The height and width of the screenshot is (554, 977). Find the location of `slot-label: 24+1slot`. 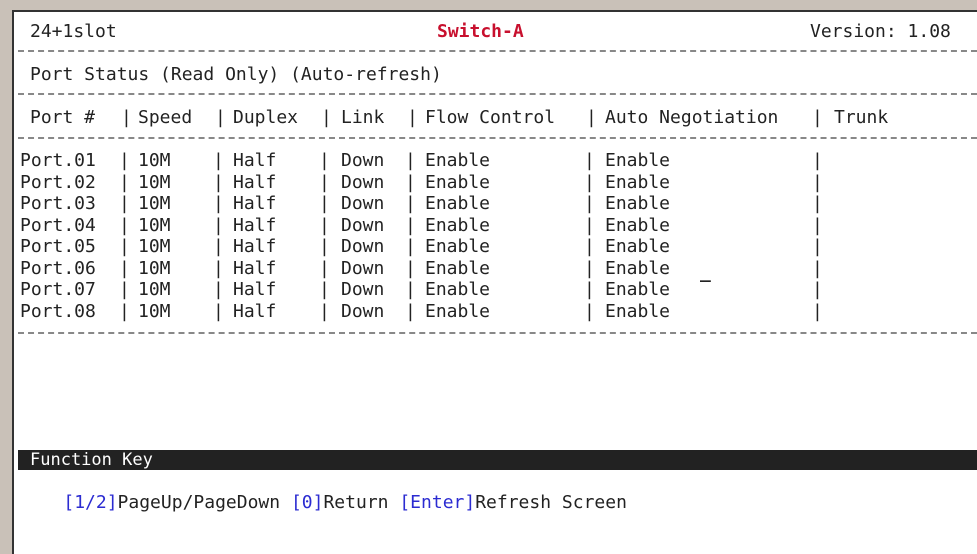

slot-label: 24+1slot is located at coordinates (73, 31).